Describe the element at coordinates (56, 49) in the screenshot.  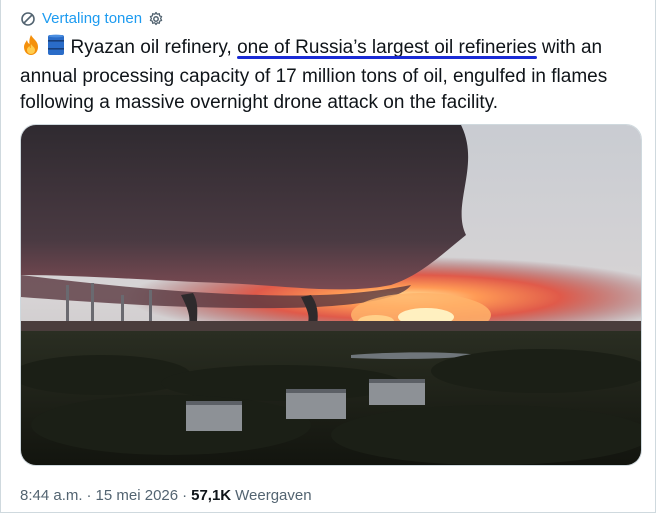
I see `oil-drum-emoji` at that location.